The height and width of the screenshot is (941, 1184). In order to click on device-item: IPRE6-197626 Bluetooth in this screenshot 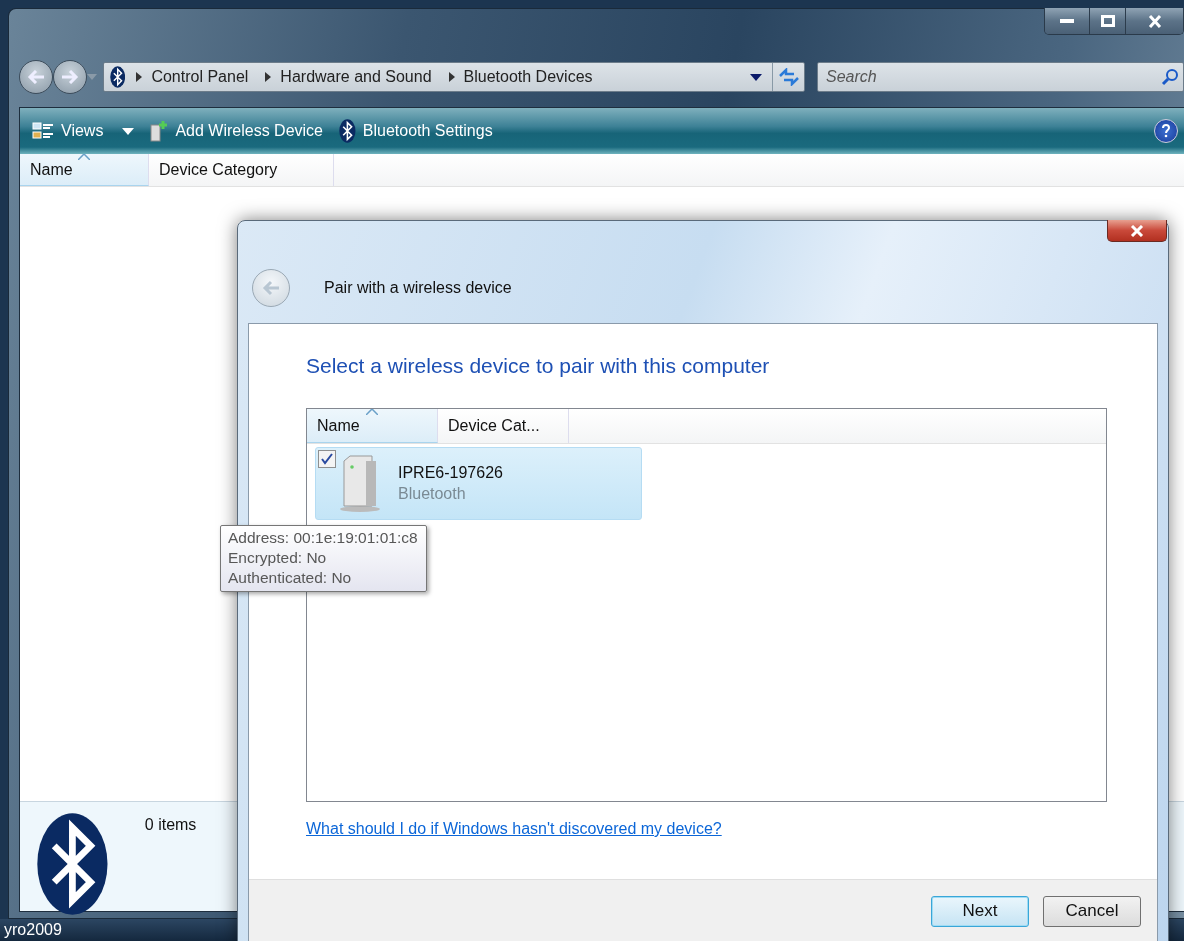, I will do `click(478, 483)`.